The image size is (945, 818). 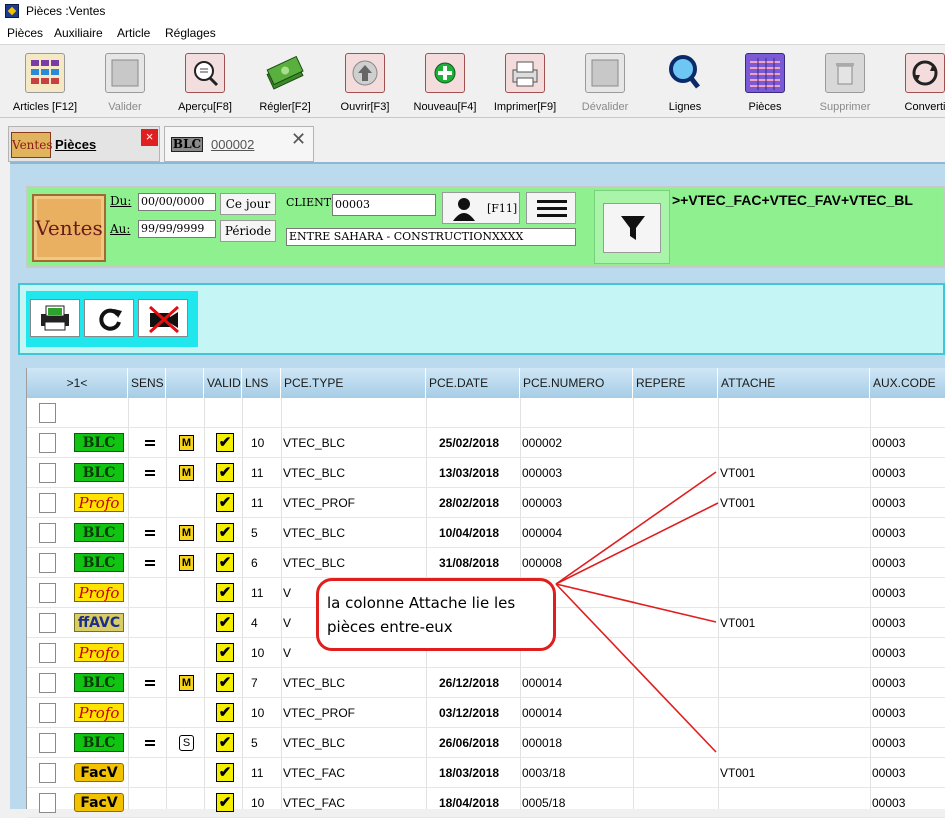 What do you see at coordinates (486, 443) in the screenshot?
I see `table-row: BLC M ✔ 10 VTEC_BLC 25/02/2018 000002 00003` at bounding box center [486, 443].